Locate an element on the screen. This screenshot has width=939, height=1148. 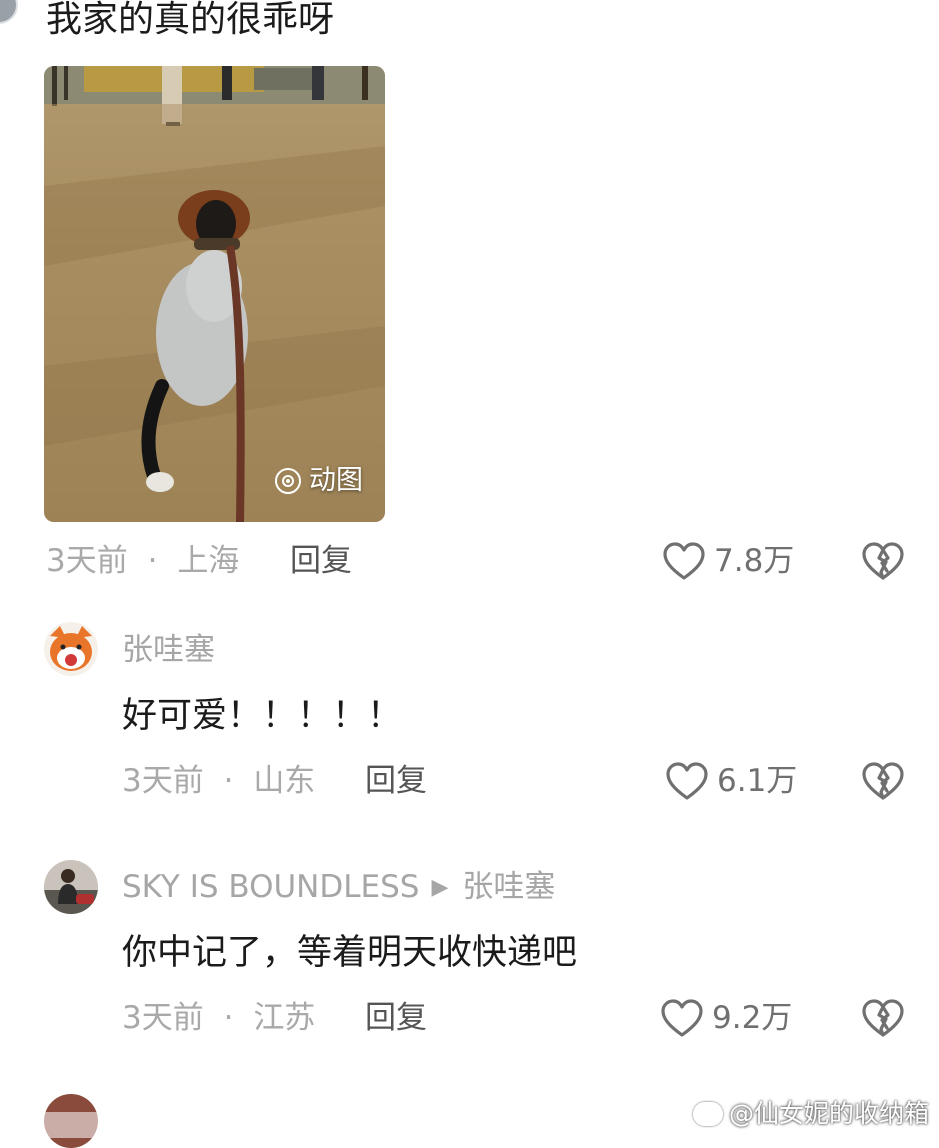
comment-meta: 3天前 · 江苏 is located at coordinates (218, 1018).